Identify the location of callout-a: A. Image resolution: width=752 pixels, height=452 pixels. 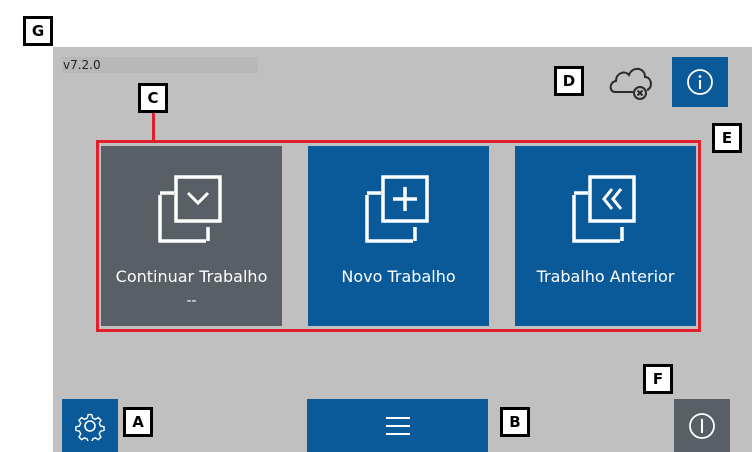
(138, 422).